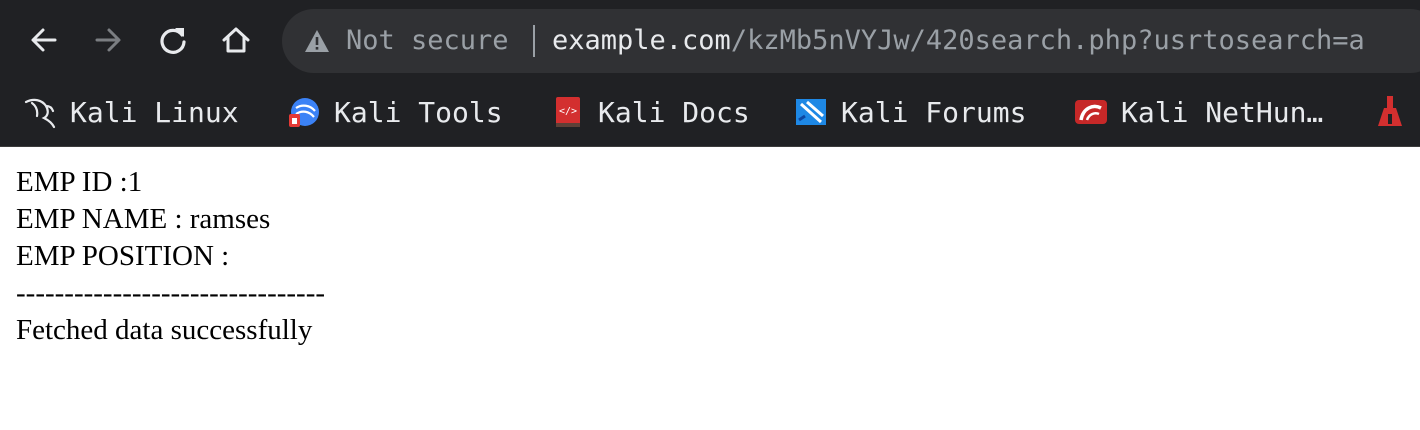 The width and height of the screenshot is (1420, 430). Describe the element at coordinates (427, 41) in the screenshot. I see `security-status-label: Not secure` at that location.